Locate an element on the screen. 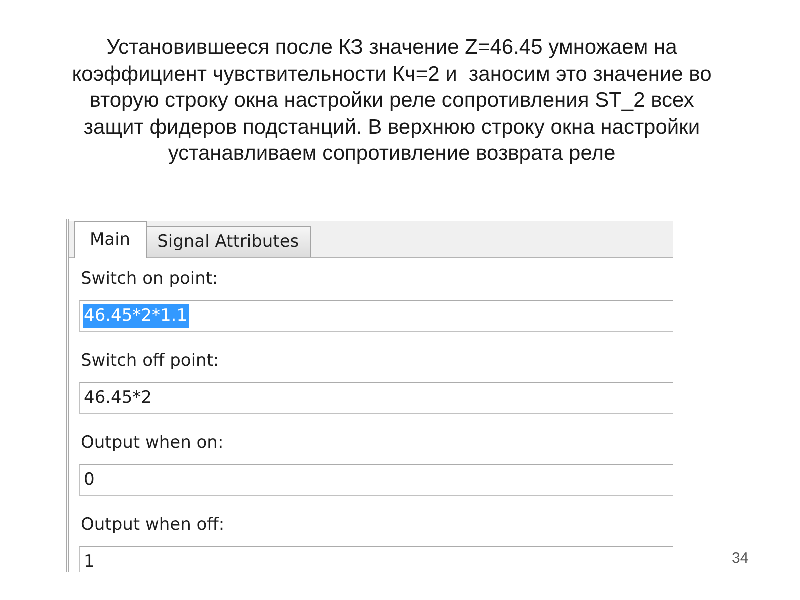 Image resolution: width=800 pixels, height=600 pixels. field-label: Switch on point: is located at coordinates (150, 278).